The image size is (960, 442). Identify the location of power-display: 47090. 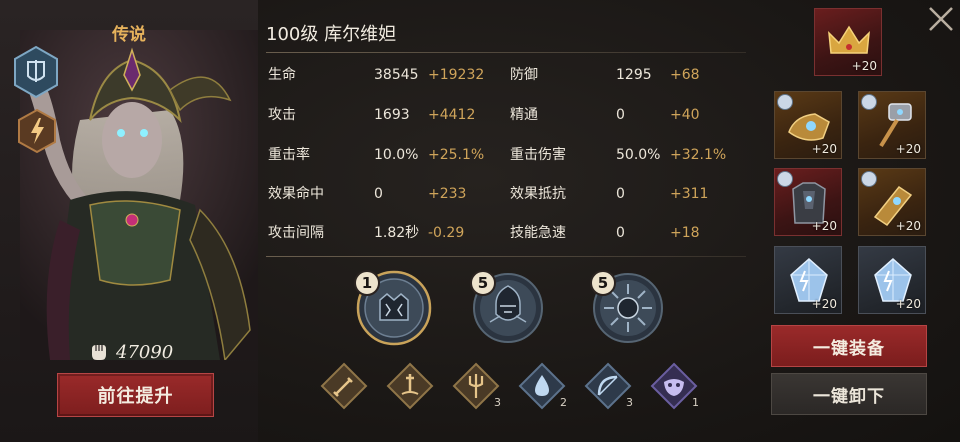
(130, 352).